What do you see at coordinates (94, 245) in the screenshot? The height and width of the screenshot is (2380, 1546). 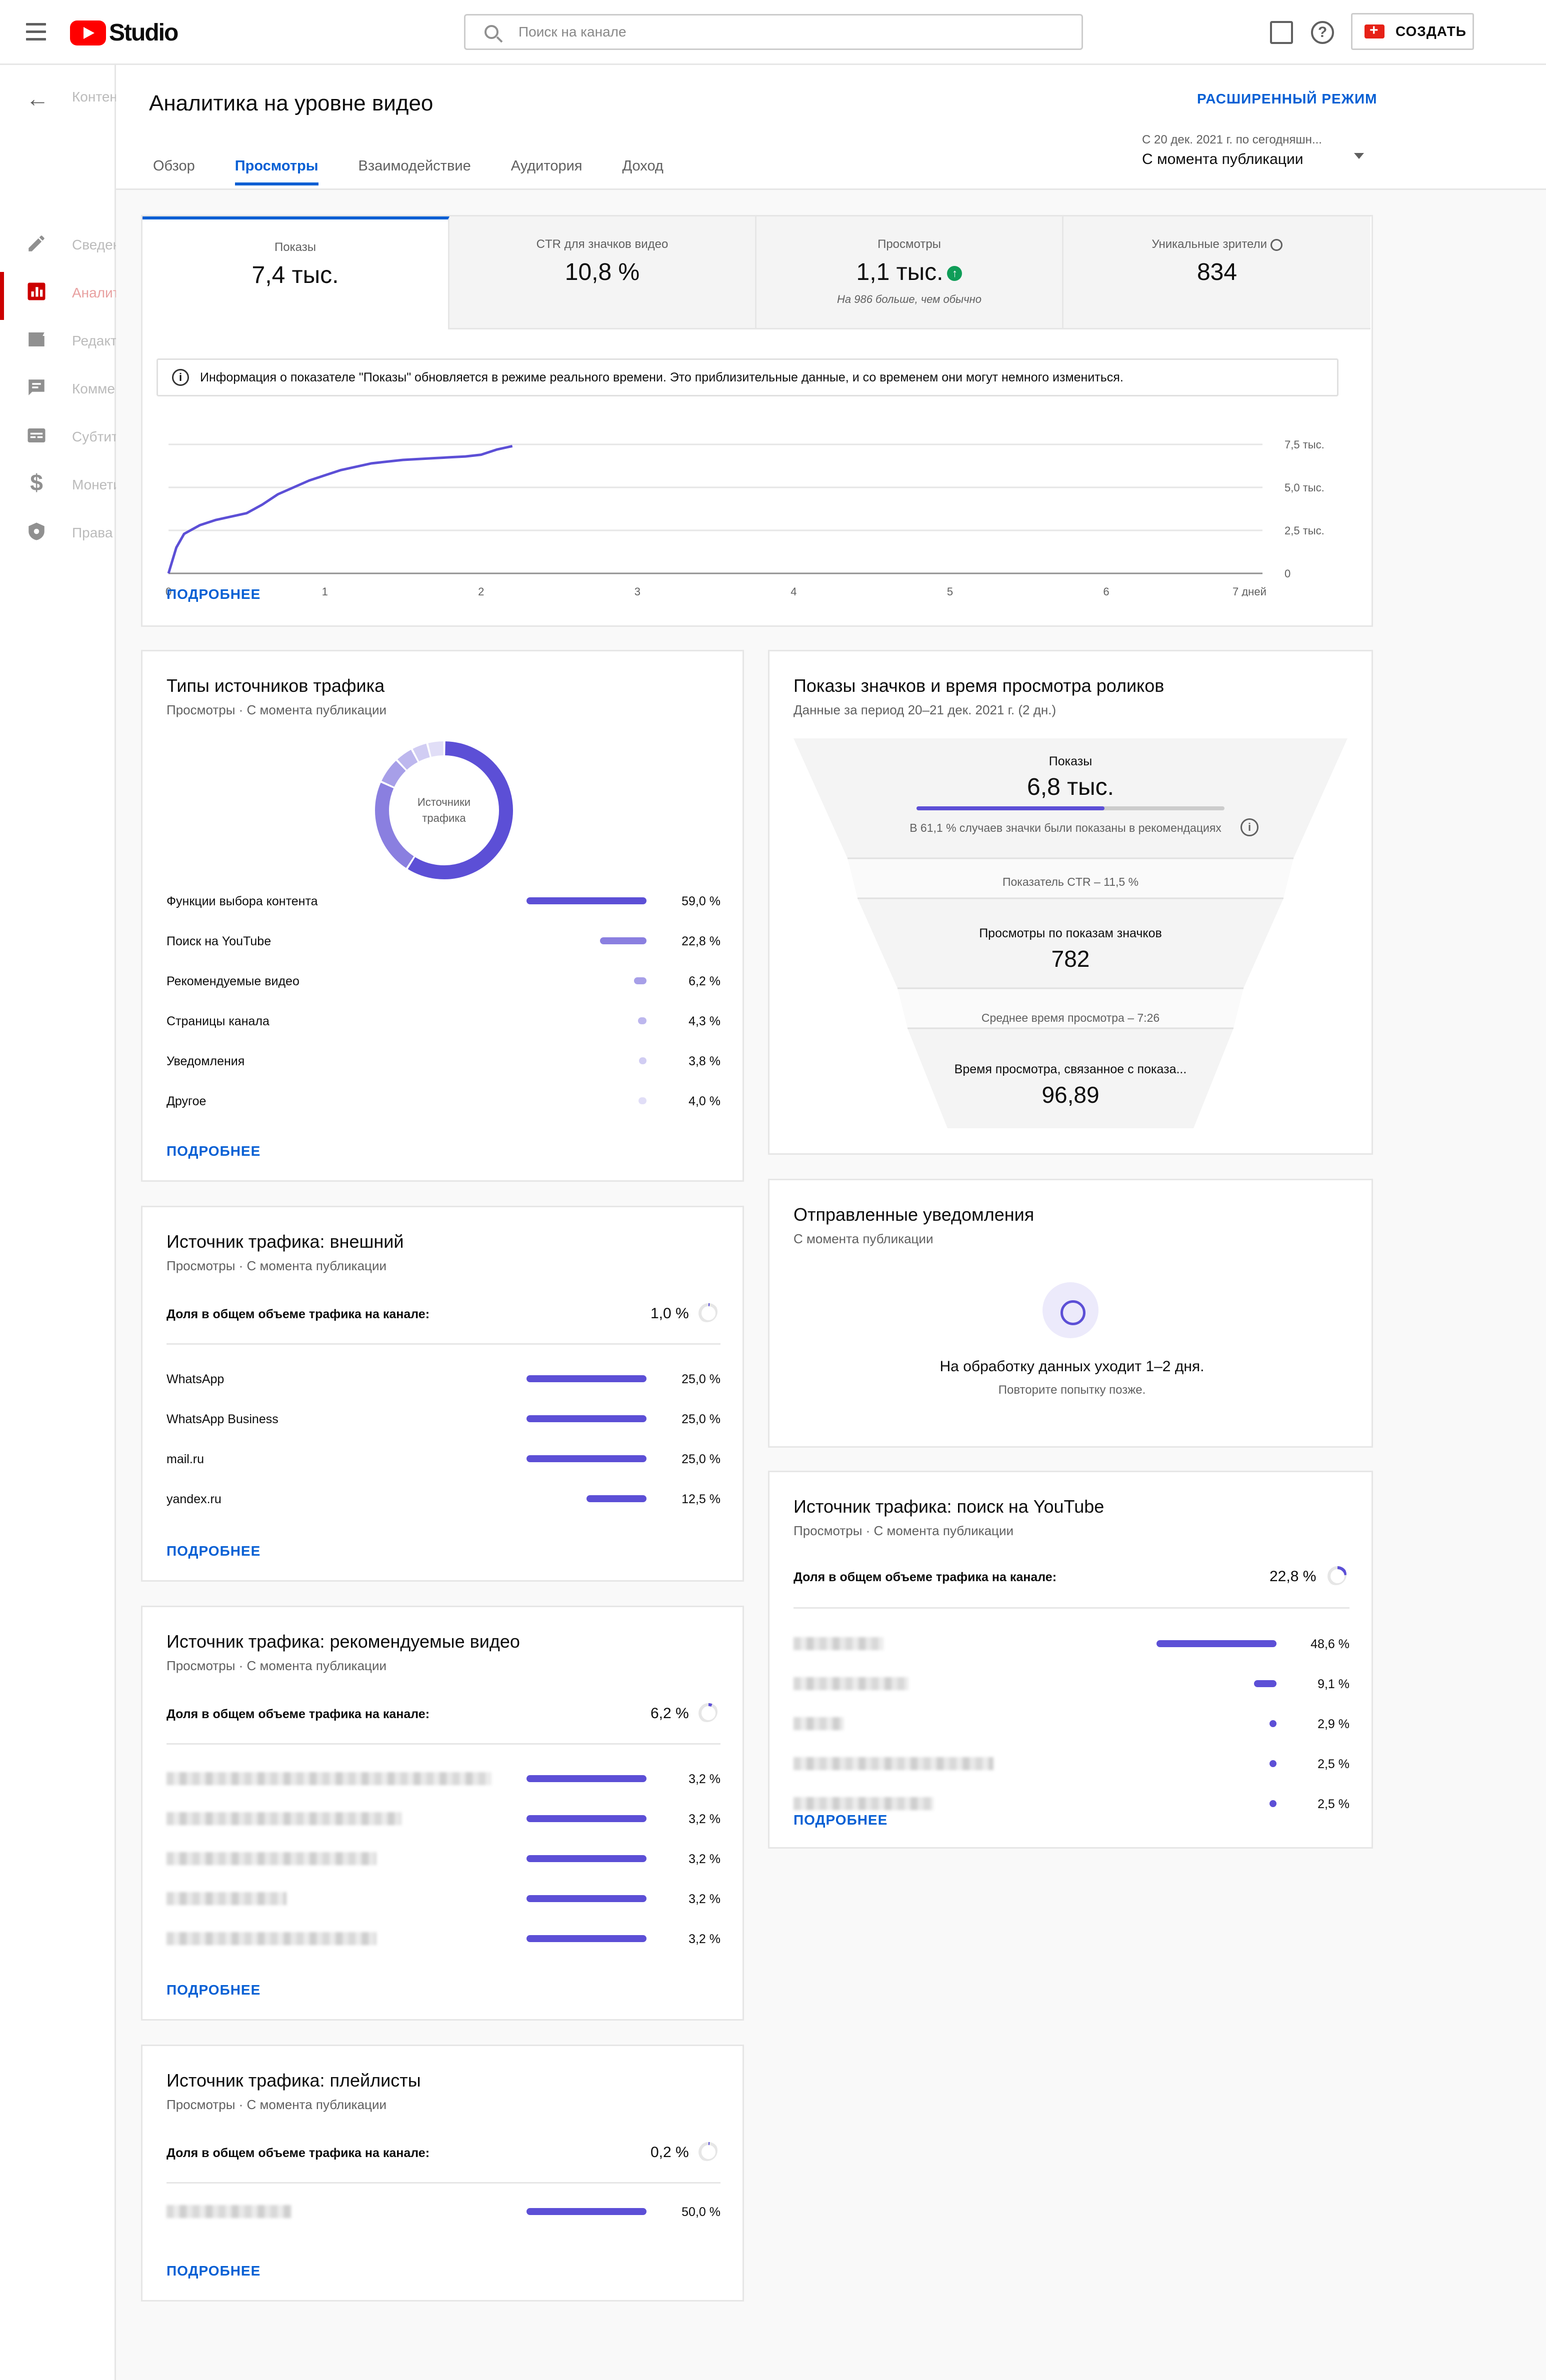 I see `sidebar-item-details: Сведения` at bounding box center [94, 245].